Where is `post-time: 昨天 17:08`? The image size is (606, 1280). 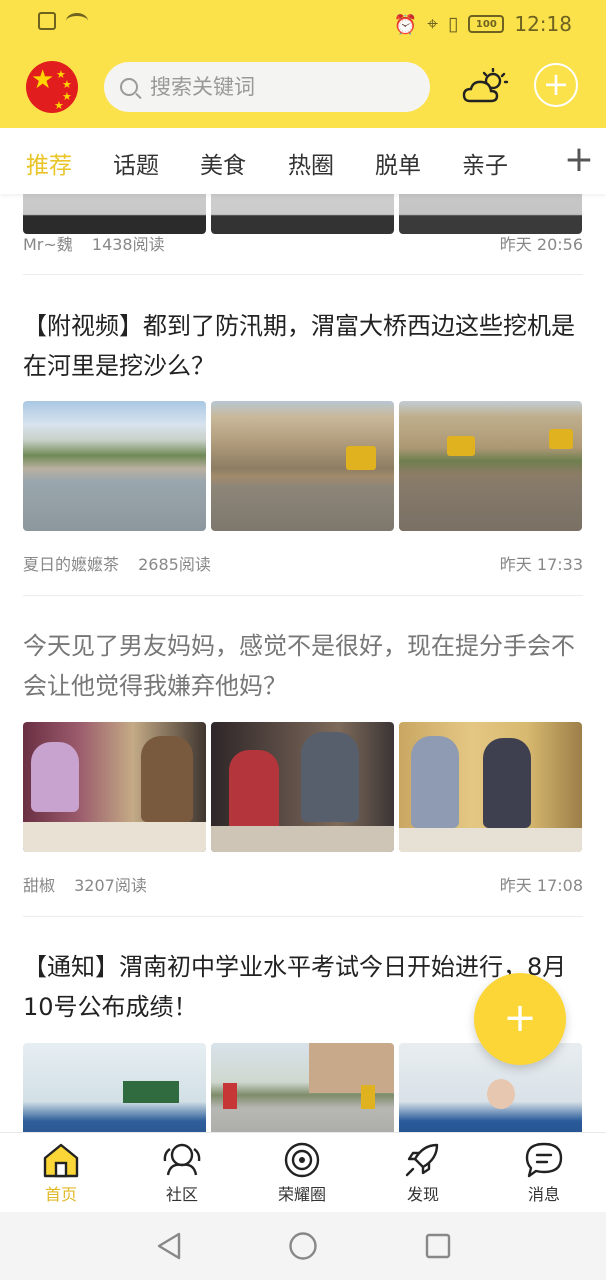 post-time: 昨天 17:08 is located at coordinates (541, 885).